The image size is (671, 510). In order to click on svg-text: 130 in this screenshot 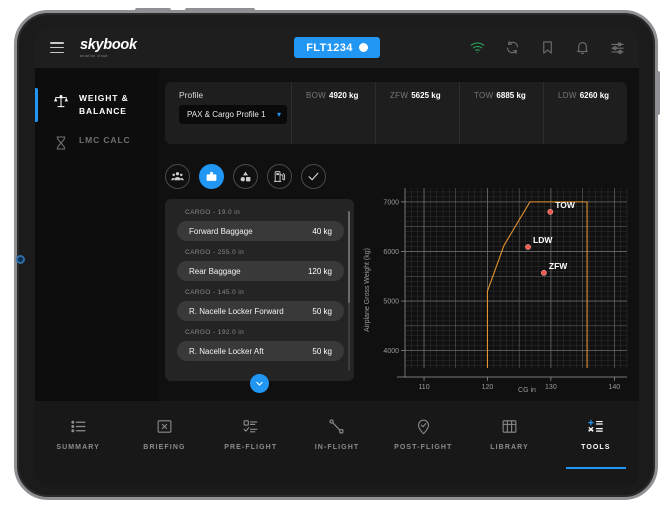, I will do `click(551, 387)`.